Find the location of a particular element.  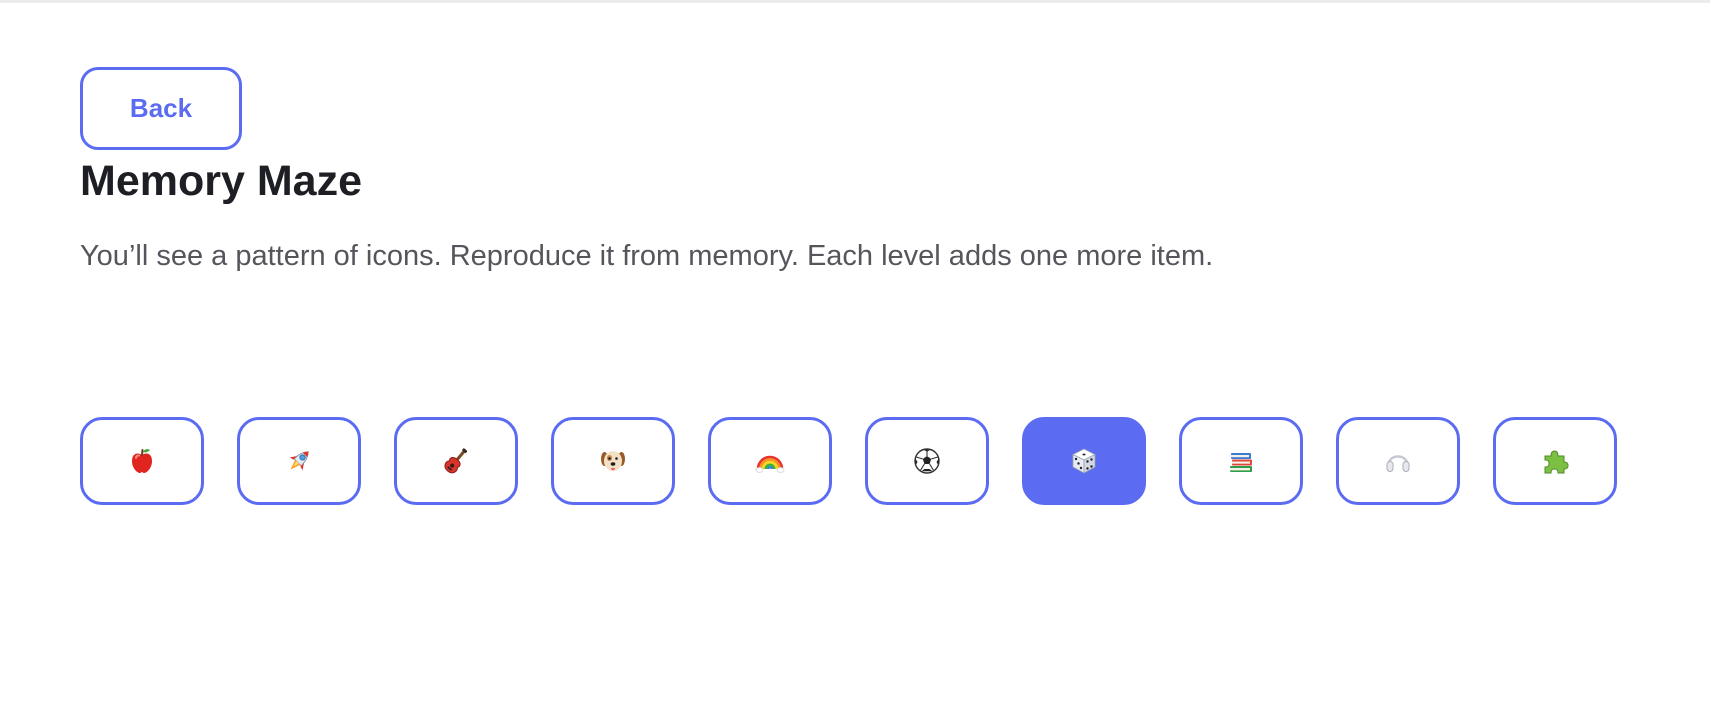

back-button: Back is located at coordinates (161, 108).